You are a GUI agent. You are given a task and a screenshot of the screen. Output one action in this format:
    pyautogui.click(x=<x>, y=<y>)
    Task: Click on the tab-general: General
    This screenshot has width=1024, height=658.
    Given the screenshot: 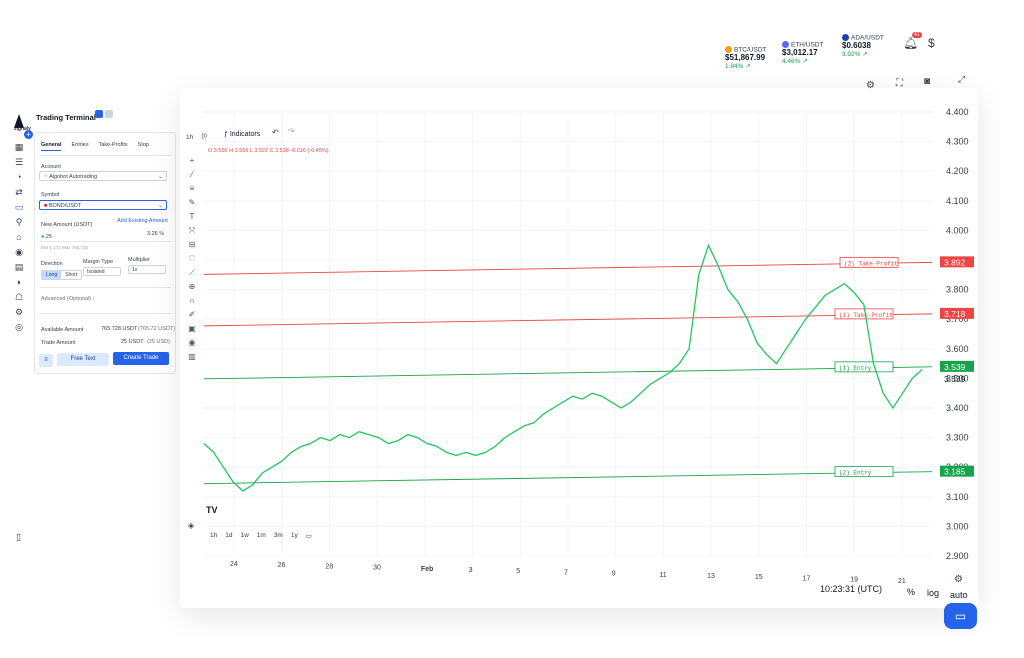 What is the action you would take?
    pyautogui.click(x=51, y=146)
    